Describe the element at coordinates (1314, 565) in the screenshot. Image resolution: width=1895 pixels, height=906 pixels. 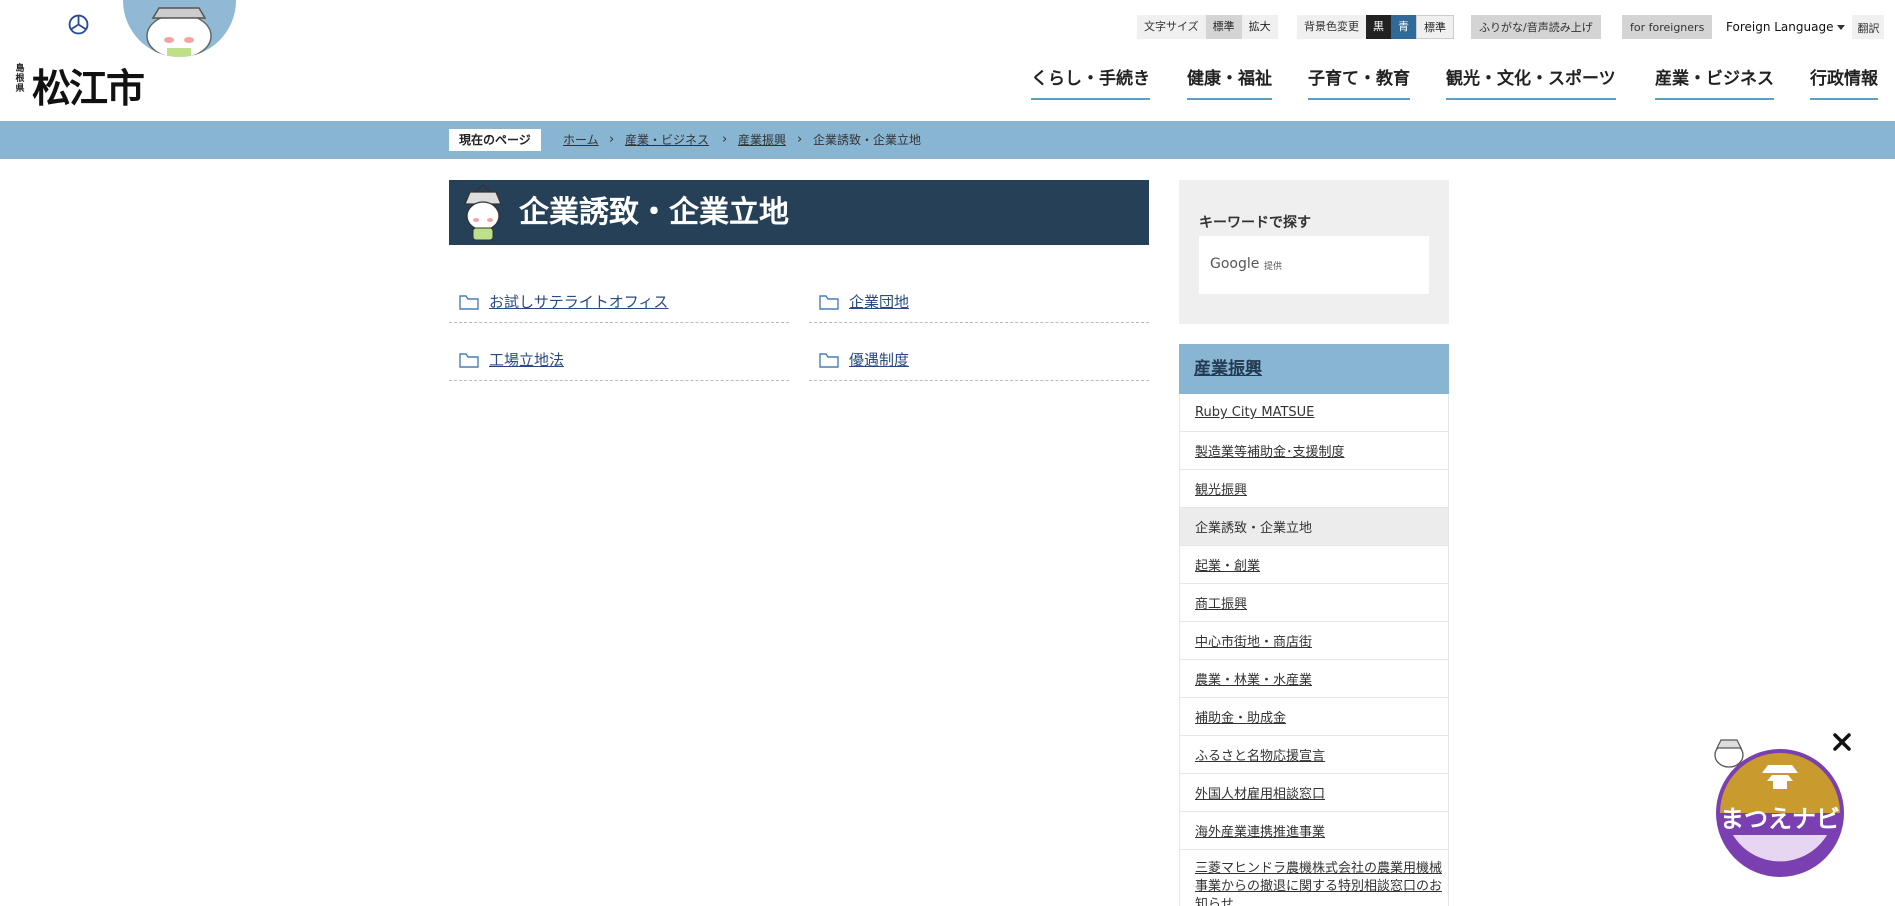
I see `sidebar-item-startup: 起業・創業` at that location.